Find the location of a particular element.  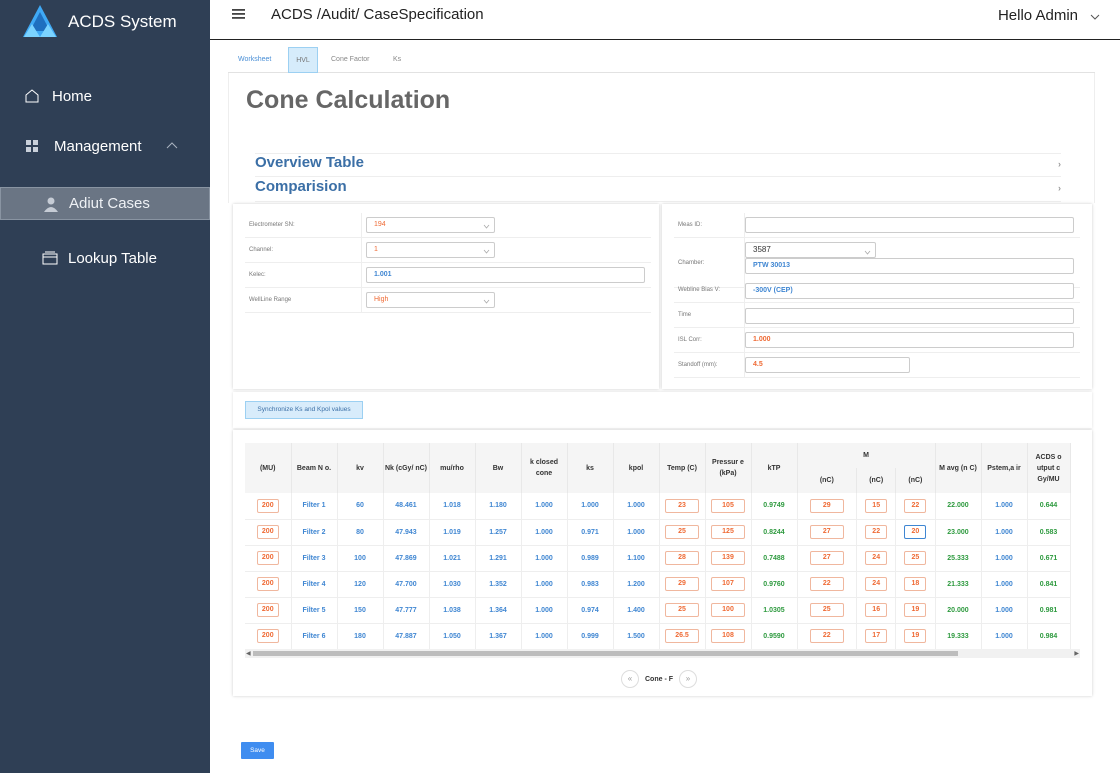

sidebar-item-audit-cases: Adiut Cases is located at coordinates (105, 203).